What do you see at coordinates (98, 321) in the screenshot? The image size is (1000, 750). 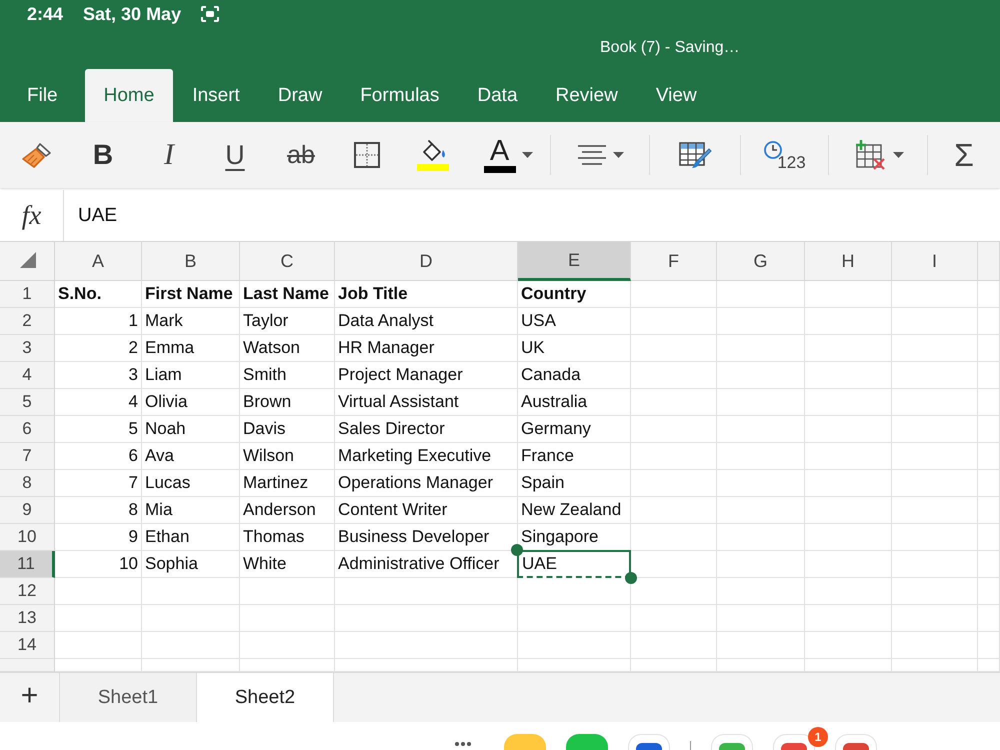 I see `table-cell: 1` at bounding box center [98, 321].